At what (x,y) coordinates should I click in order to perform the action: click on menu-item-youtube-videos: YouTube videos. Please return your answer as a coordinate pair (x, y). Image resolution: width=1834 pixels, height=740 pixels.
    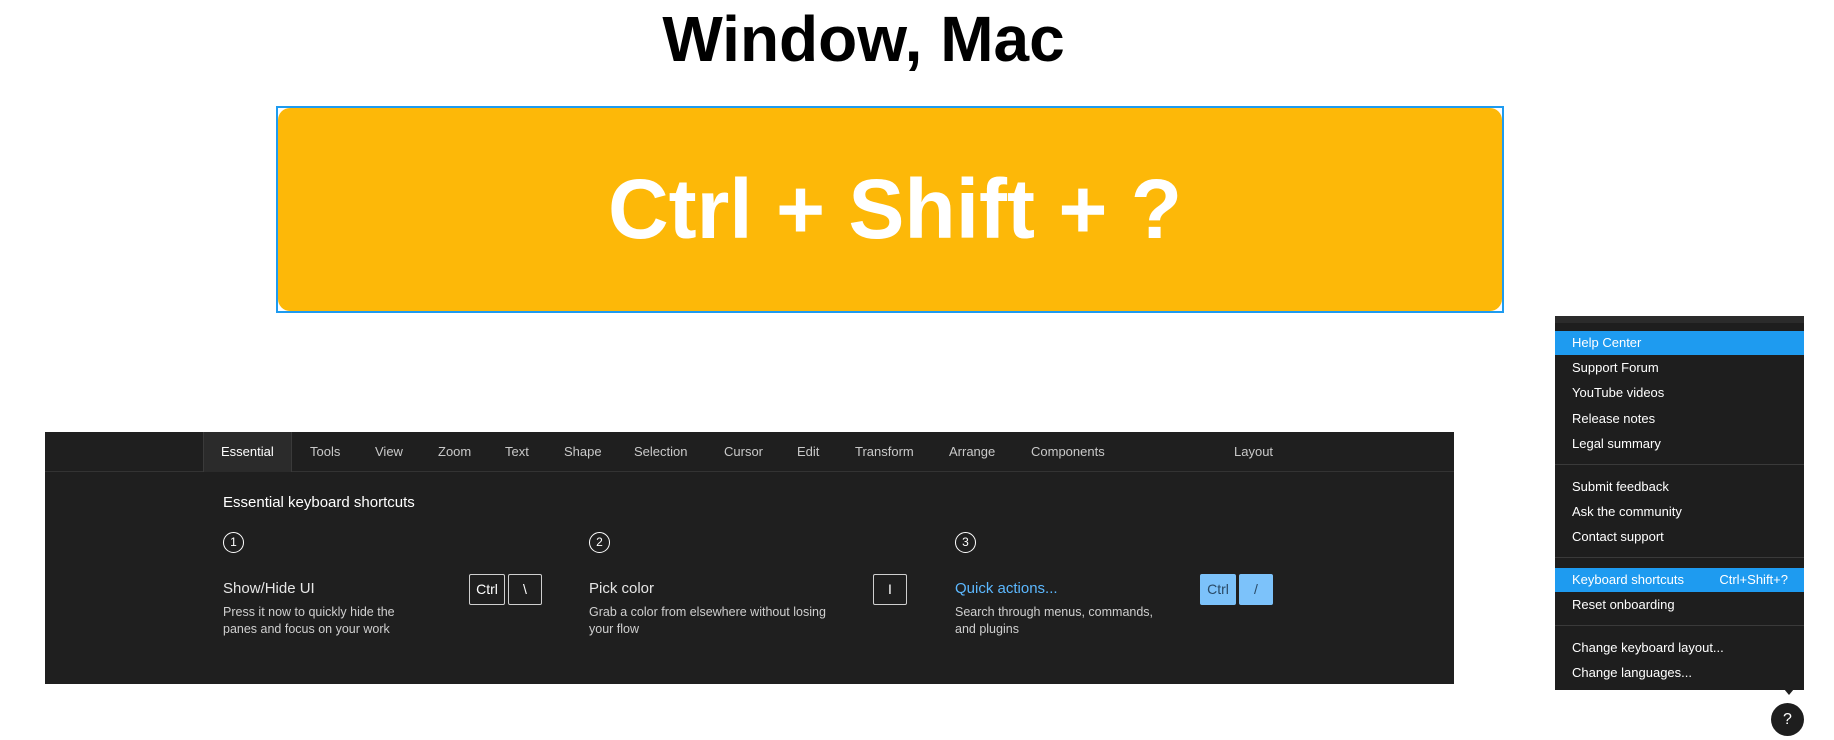
    Looking at the image, I should click on (1679, 393).